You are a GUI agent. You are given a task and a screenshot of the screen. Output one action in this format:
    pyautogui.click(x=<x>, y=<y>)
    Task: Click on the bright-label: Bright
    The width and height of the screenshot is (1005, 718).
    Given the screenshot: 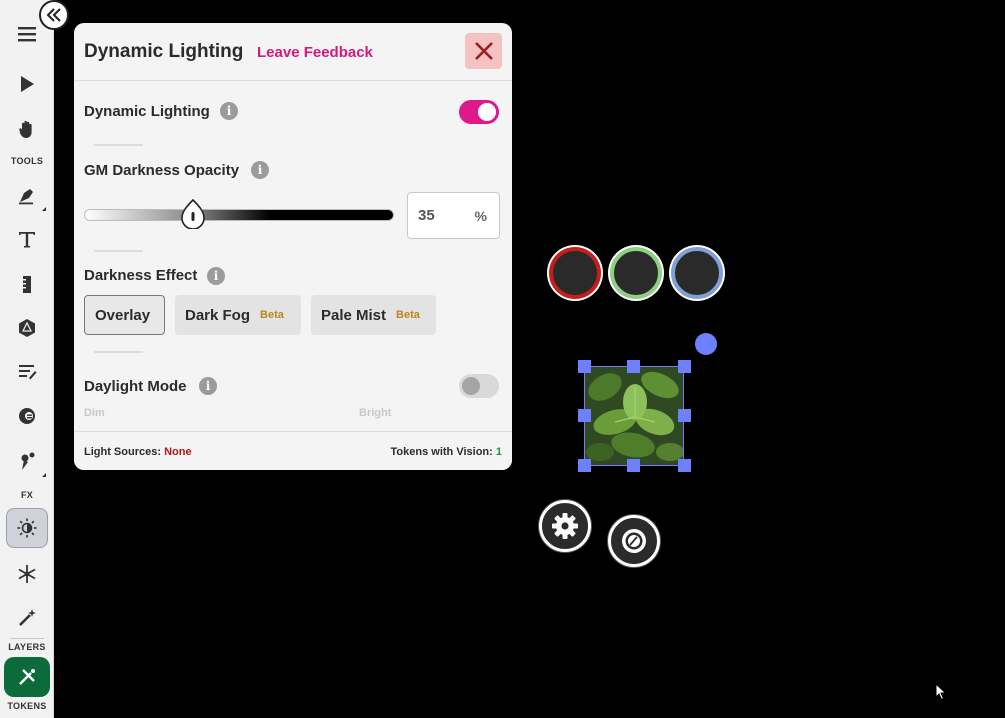 What is the action you would take?
    pyautogui.click(x=375, y=413)
    